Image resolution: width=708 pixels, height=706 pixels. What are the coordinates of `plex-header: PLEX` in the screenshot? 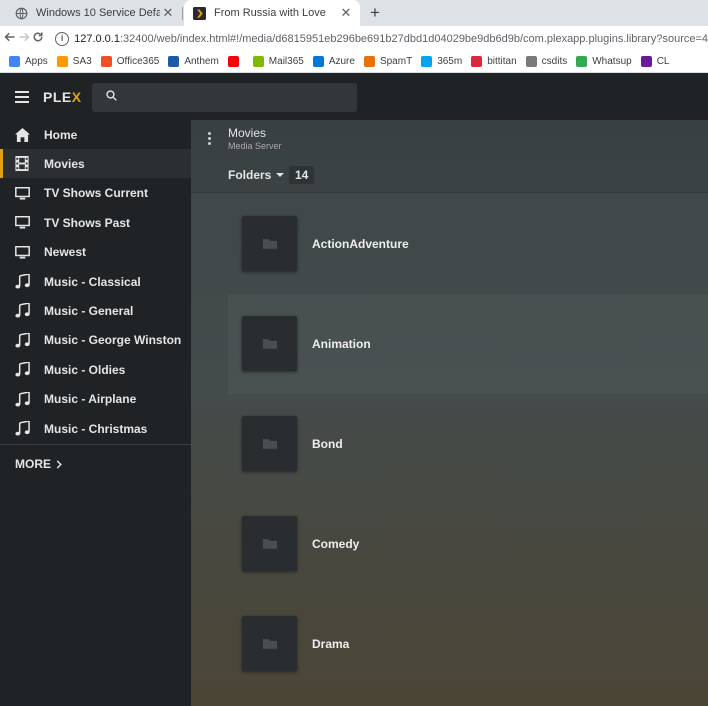 It's located at (354, 97).